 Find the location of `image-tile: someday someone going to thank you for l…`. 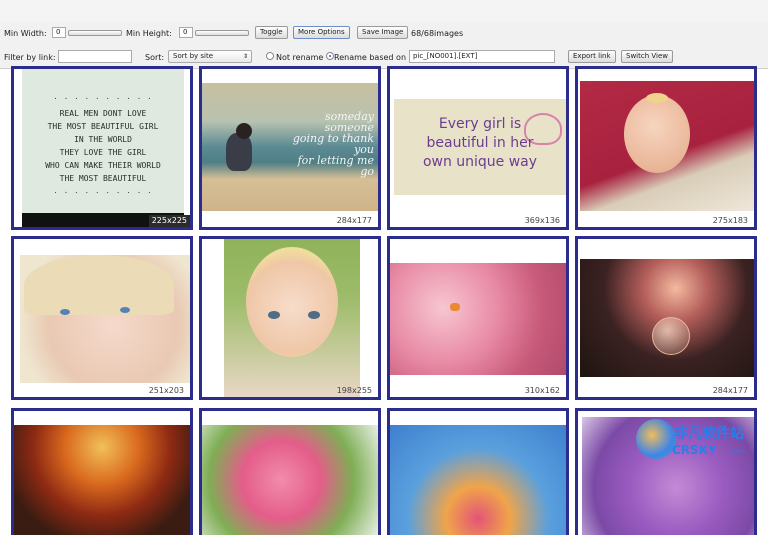

image-tile: someday someone going to thank you for l… is located at coordinates (290, 148).